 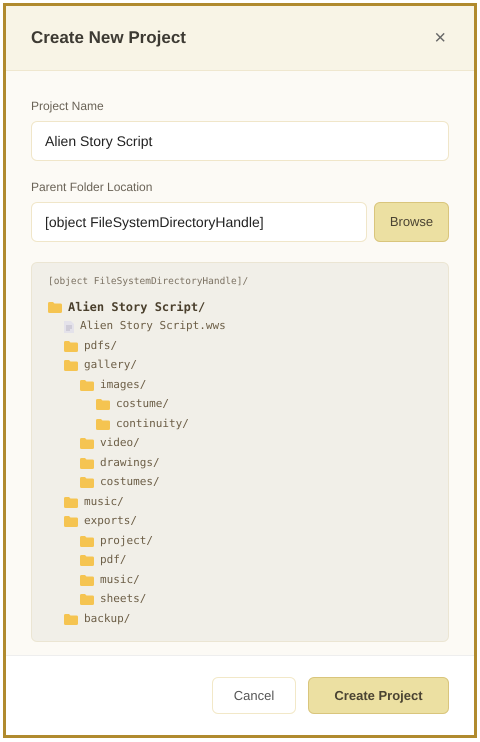 What do you see at coordinates (142, 404) in the screenshot?
I see `folder-name: costume/` at bounding box center [142, 404].